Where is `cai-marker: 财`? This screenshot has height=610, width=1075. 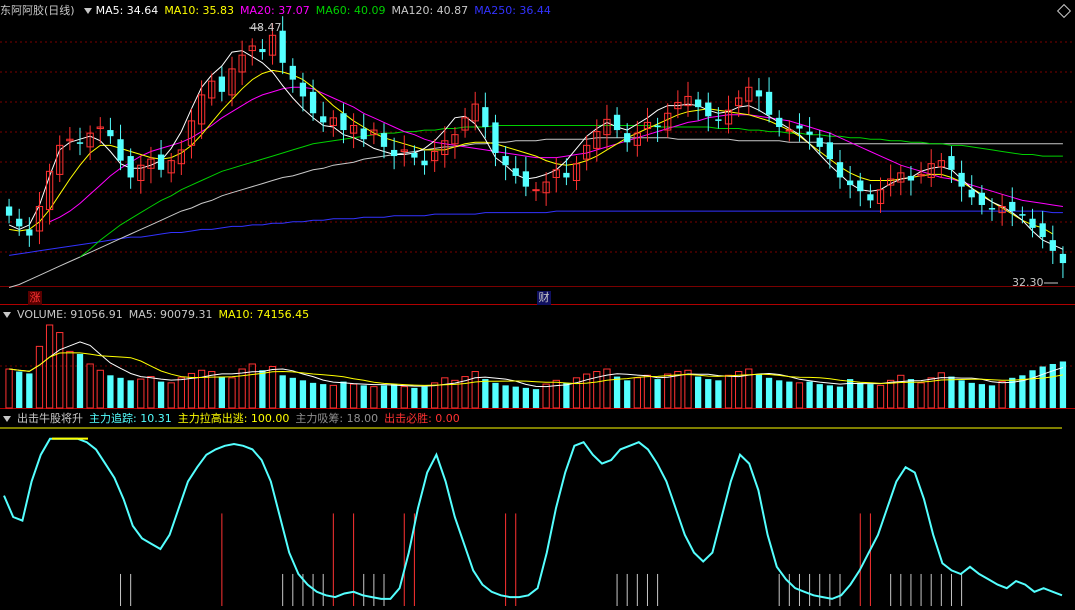 cai-marker: 财 is located at coordinates (544, 298).